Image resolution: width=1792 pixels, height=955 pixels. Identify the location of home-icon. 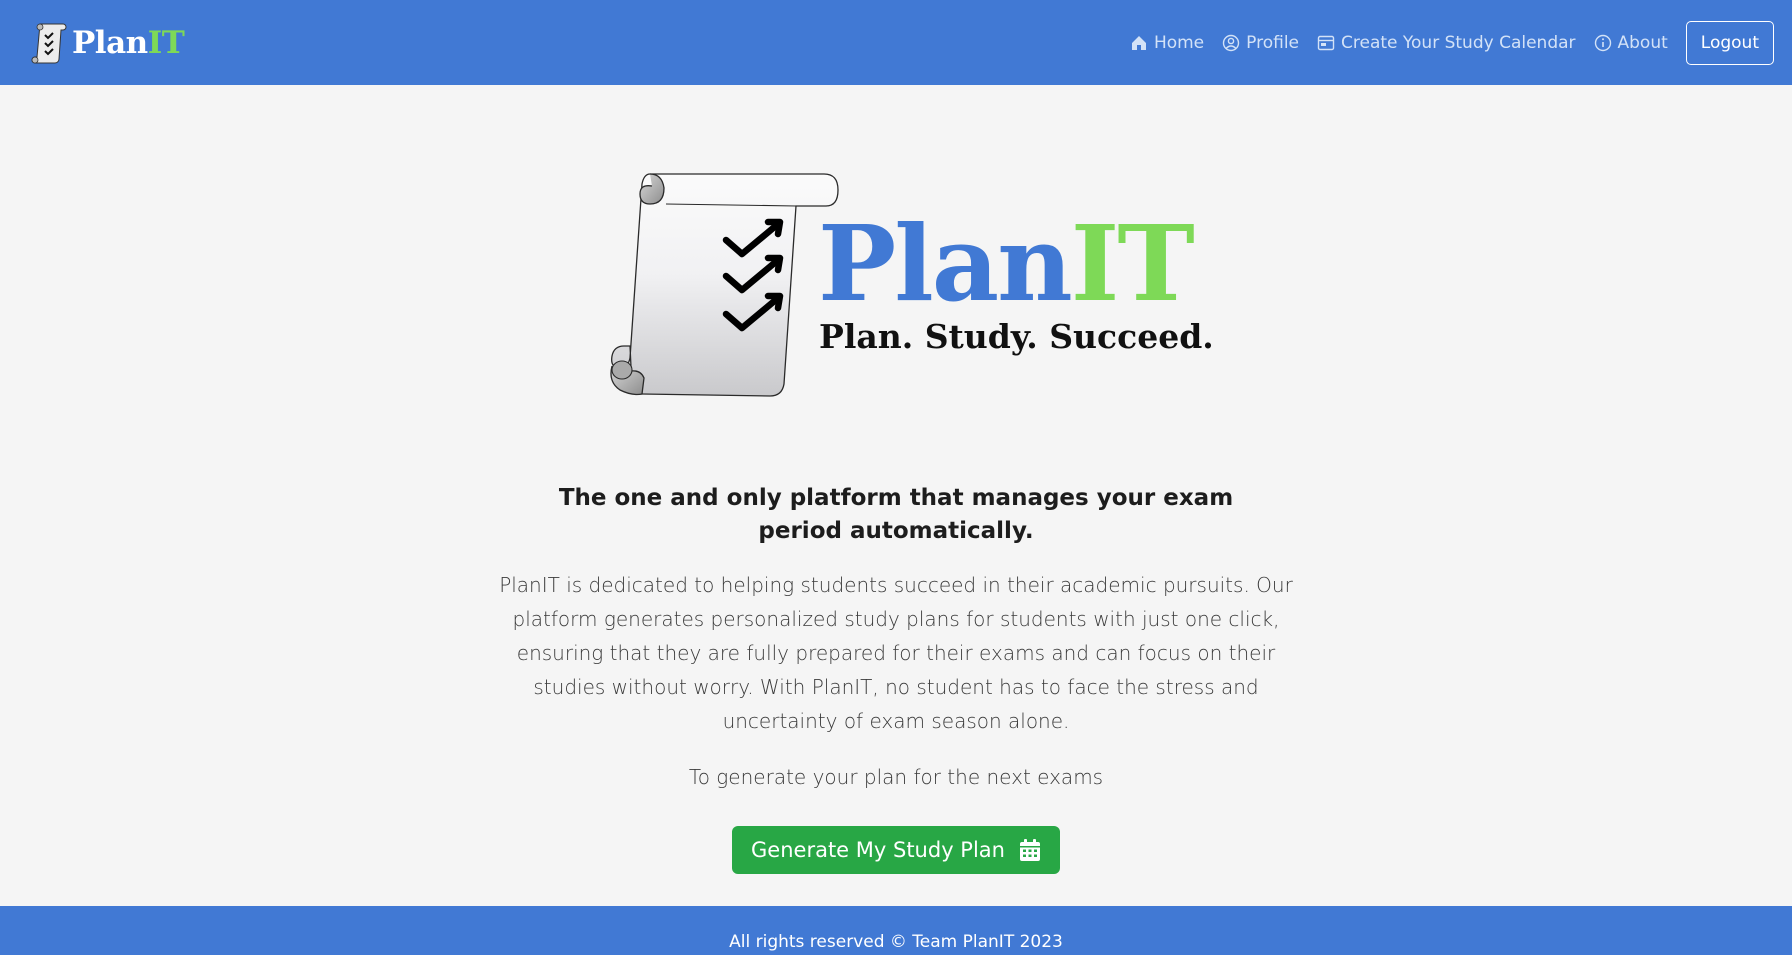
(1138, 42).